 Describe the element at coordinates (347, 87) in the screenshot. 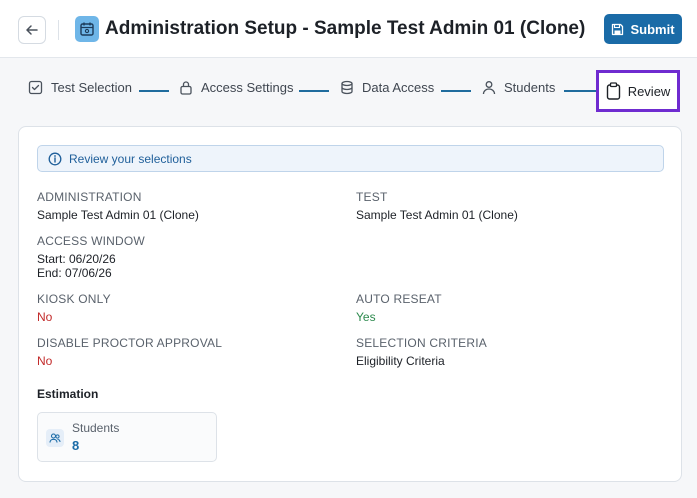

I see `database-icon` at that location.